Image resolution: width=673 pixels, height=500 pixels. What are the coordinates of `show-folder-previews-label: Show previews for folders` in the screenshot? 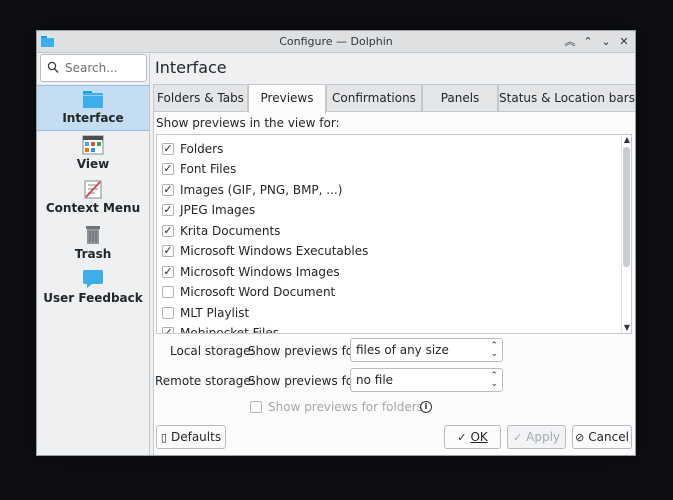 It's located at (345, 407).